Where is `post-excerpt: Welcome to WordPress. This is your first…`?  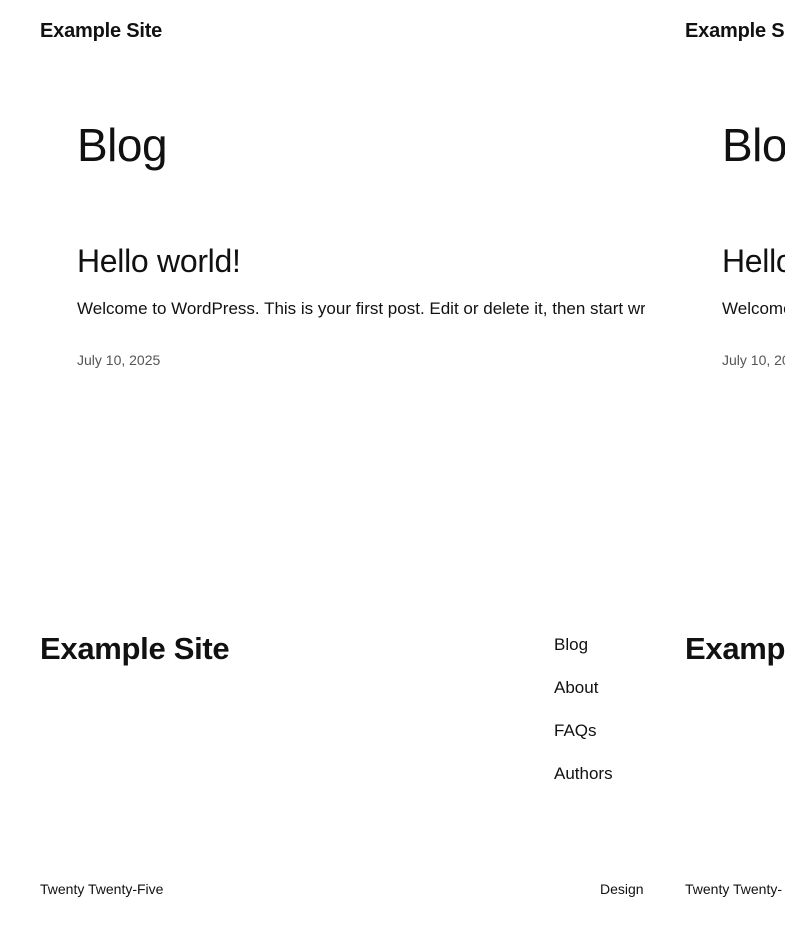 post-excerpt: Welcome to WordPress. This is your first… is located at coordinates (361, 308).